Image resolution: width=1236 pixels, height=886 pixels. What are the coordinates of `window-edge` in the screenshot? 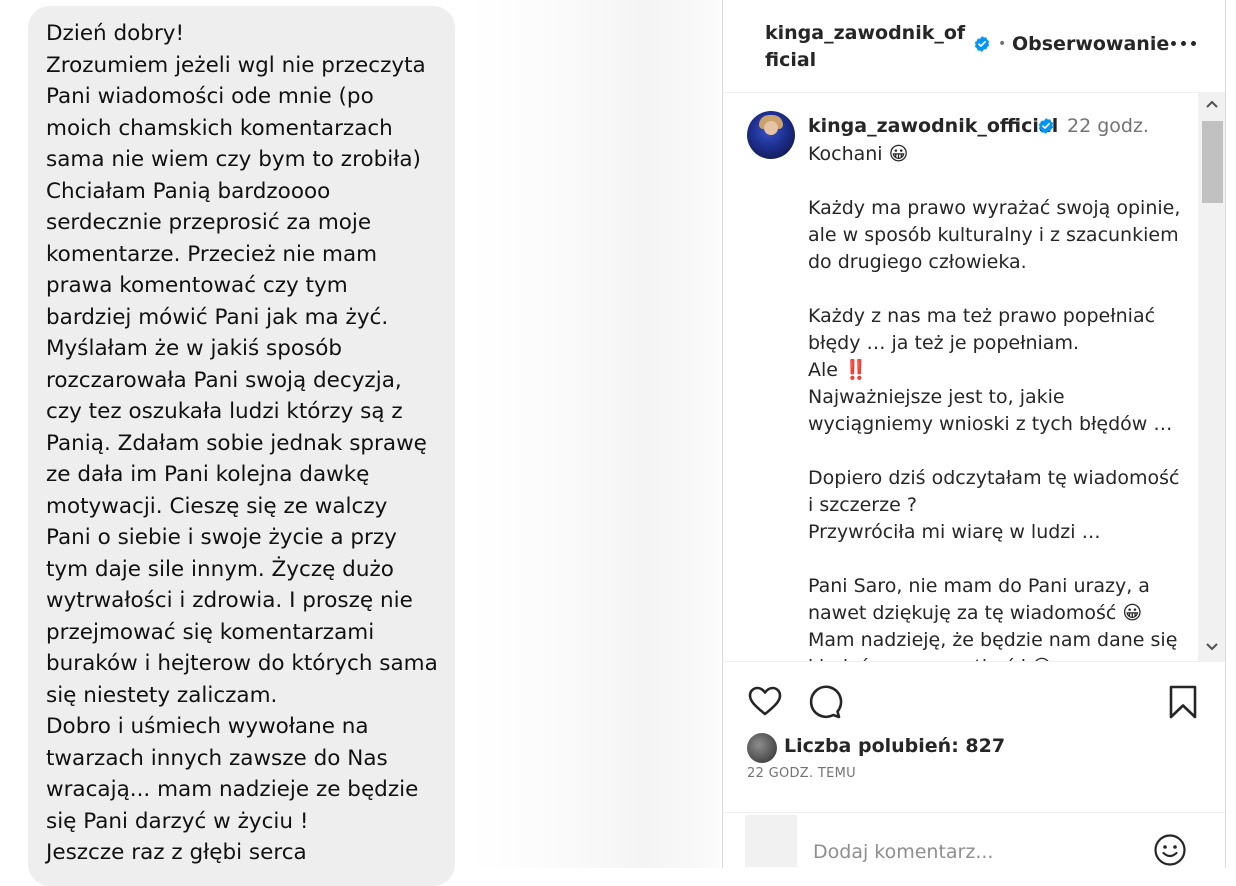 It's located at (1230, 434).